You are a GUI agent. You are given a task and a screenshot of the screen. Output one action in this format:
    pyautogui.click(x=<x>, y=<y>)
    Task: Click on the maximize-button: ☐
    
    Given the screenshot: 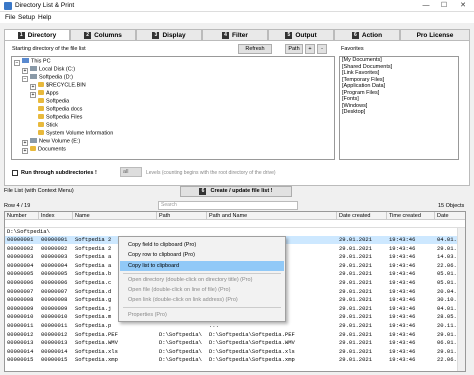 What is the action you would take?
    pyautogui.click(x=444, y=6)
    